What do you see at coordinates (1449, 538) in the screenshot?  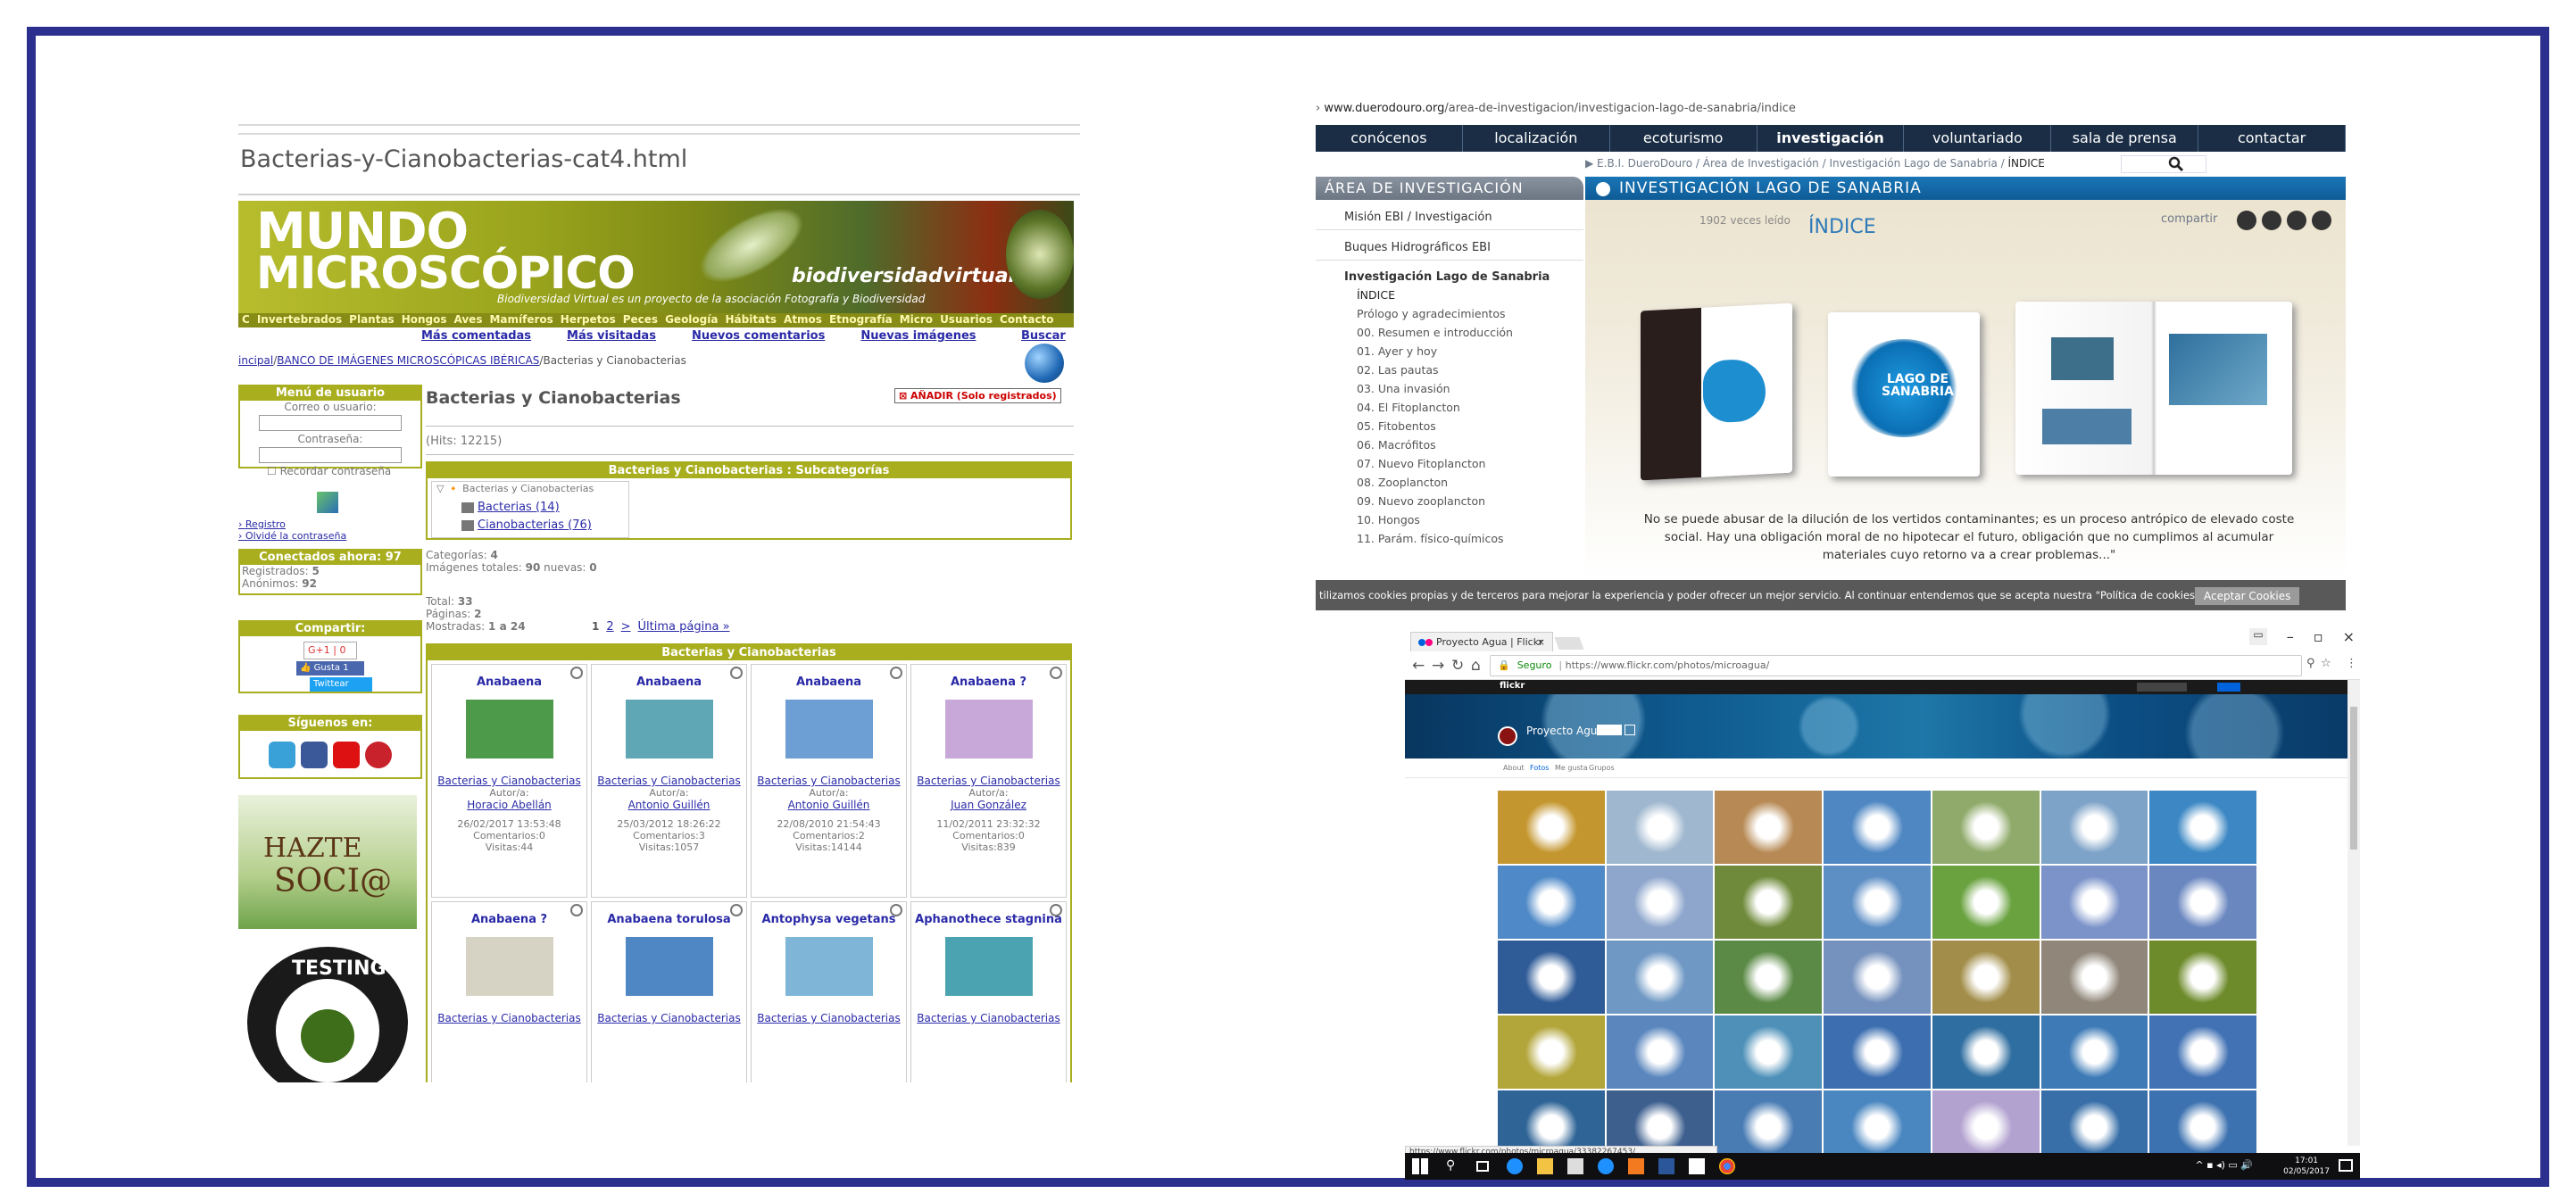 I see `left-menu-subitem: 11. Parám. físico-químicos` at bounding box center [1449, 538].